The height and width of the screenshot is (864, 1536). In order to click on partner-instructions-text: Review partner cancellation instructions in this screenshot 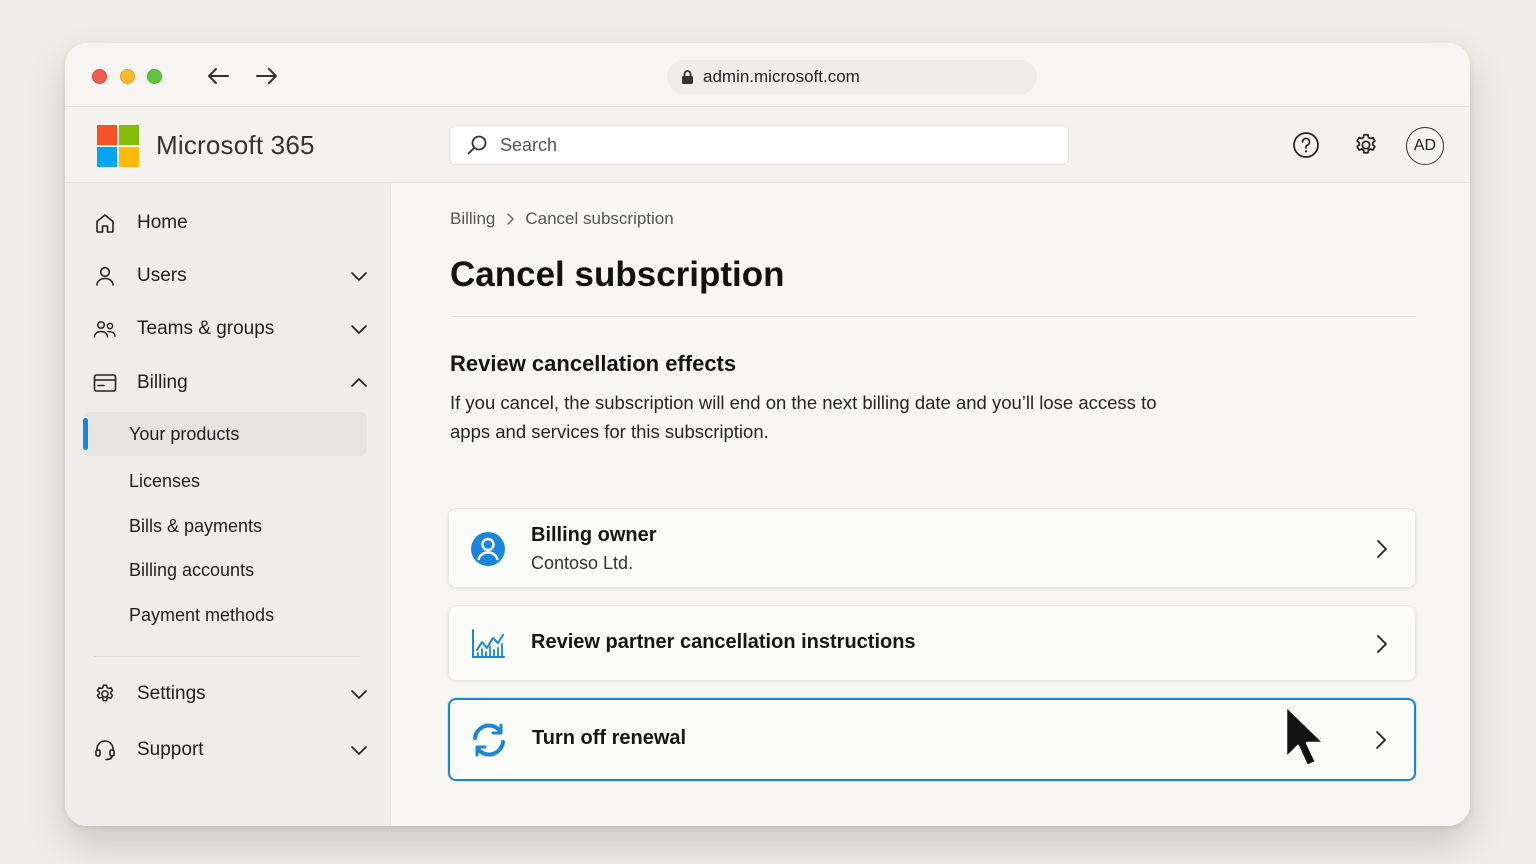, I will do `click(723, 642)`.